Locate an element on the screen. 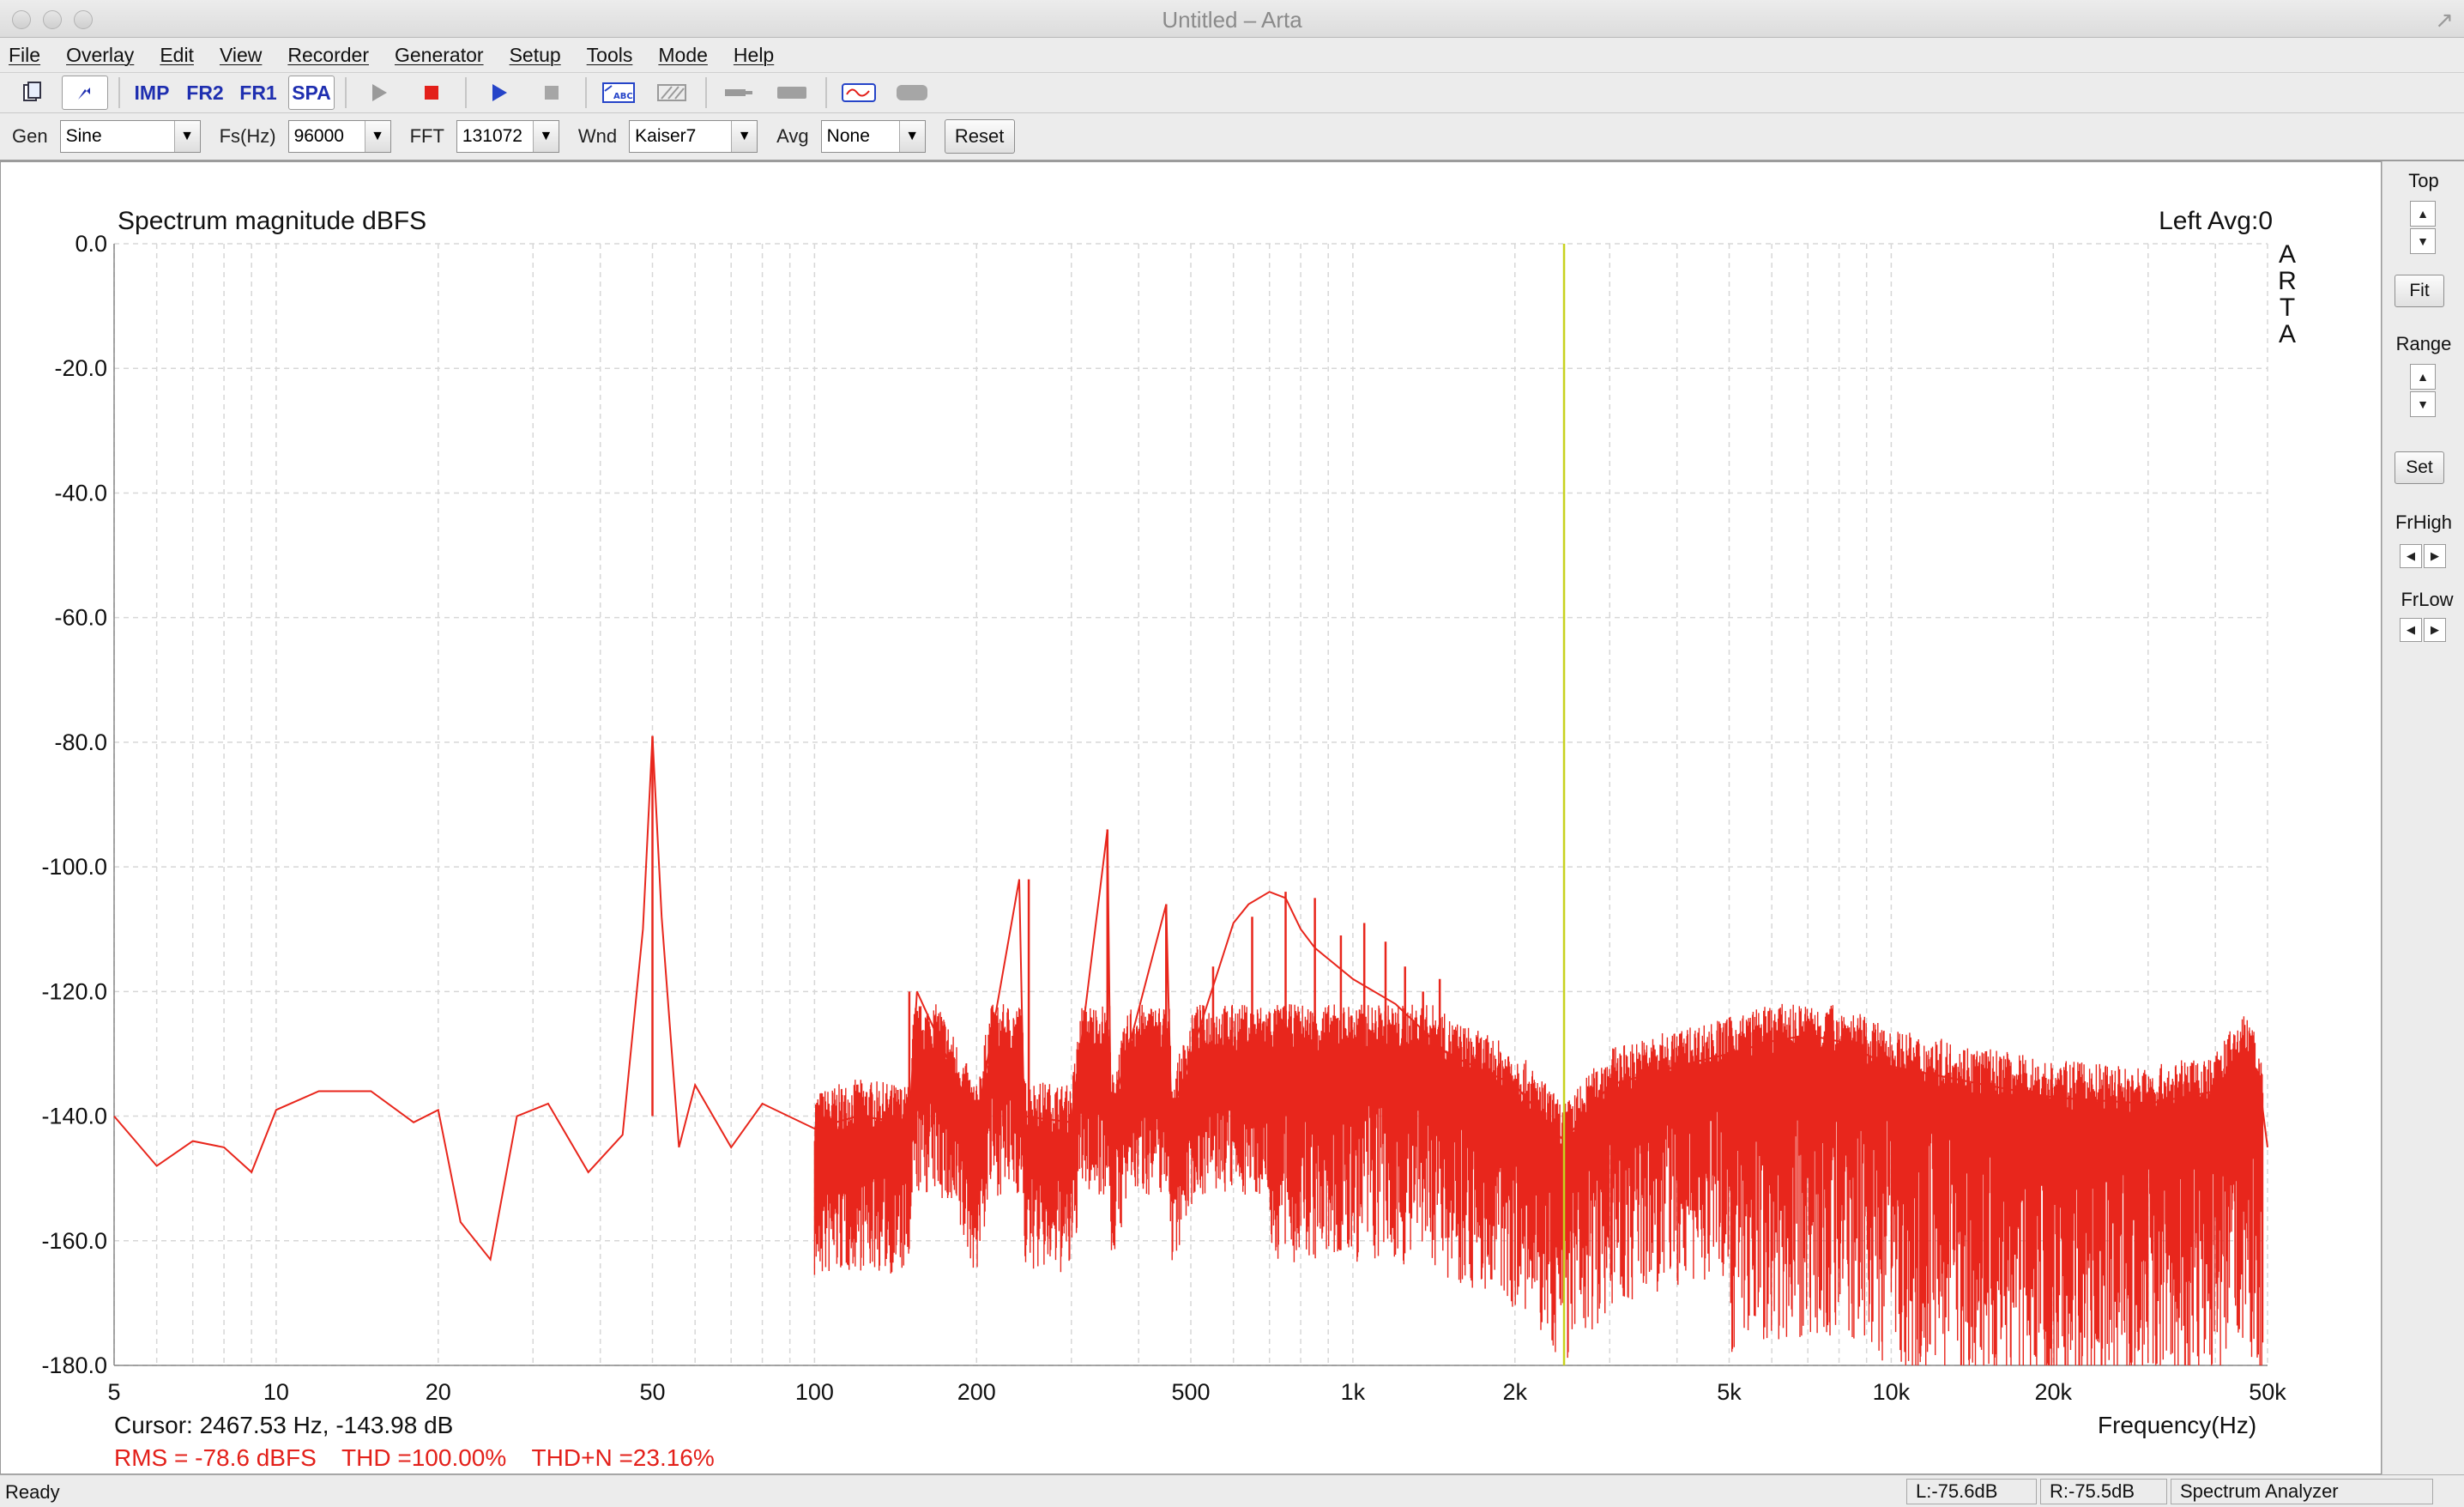 The height and width of the screenshot is (1507, 2464). range-up-button: ▲ is located at coordinates (2423, 377).